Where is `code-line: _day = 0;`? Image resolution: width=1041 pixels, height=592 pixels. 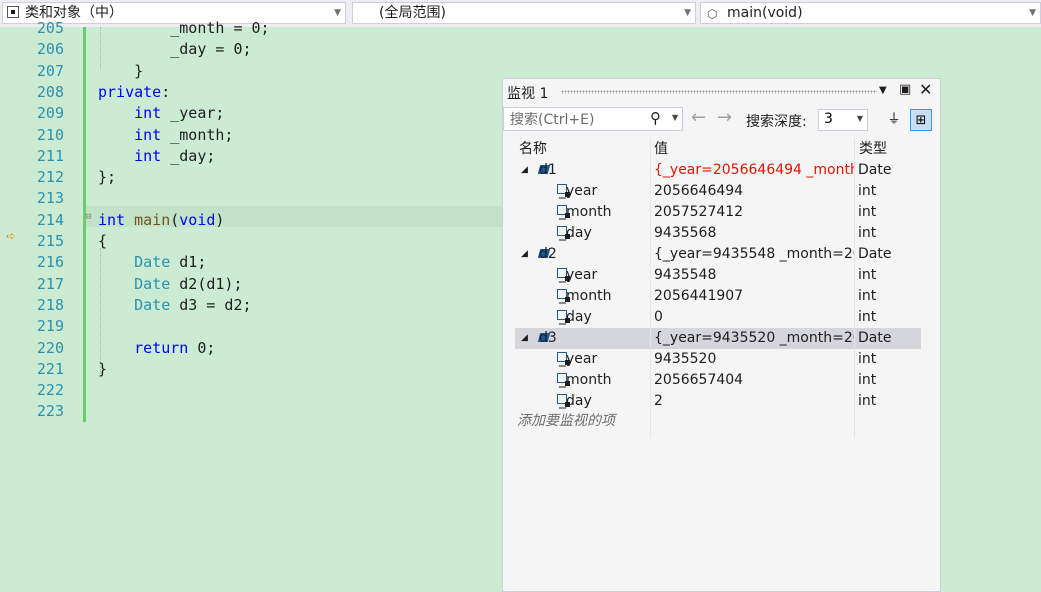
code-line: _day = 0; is located at coordinates (174, 49).